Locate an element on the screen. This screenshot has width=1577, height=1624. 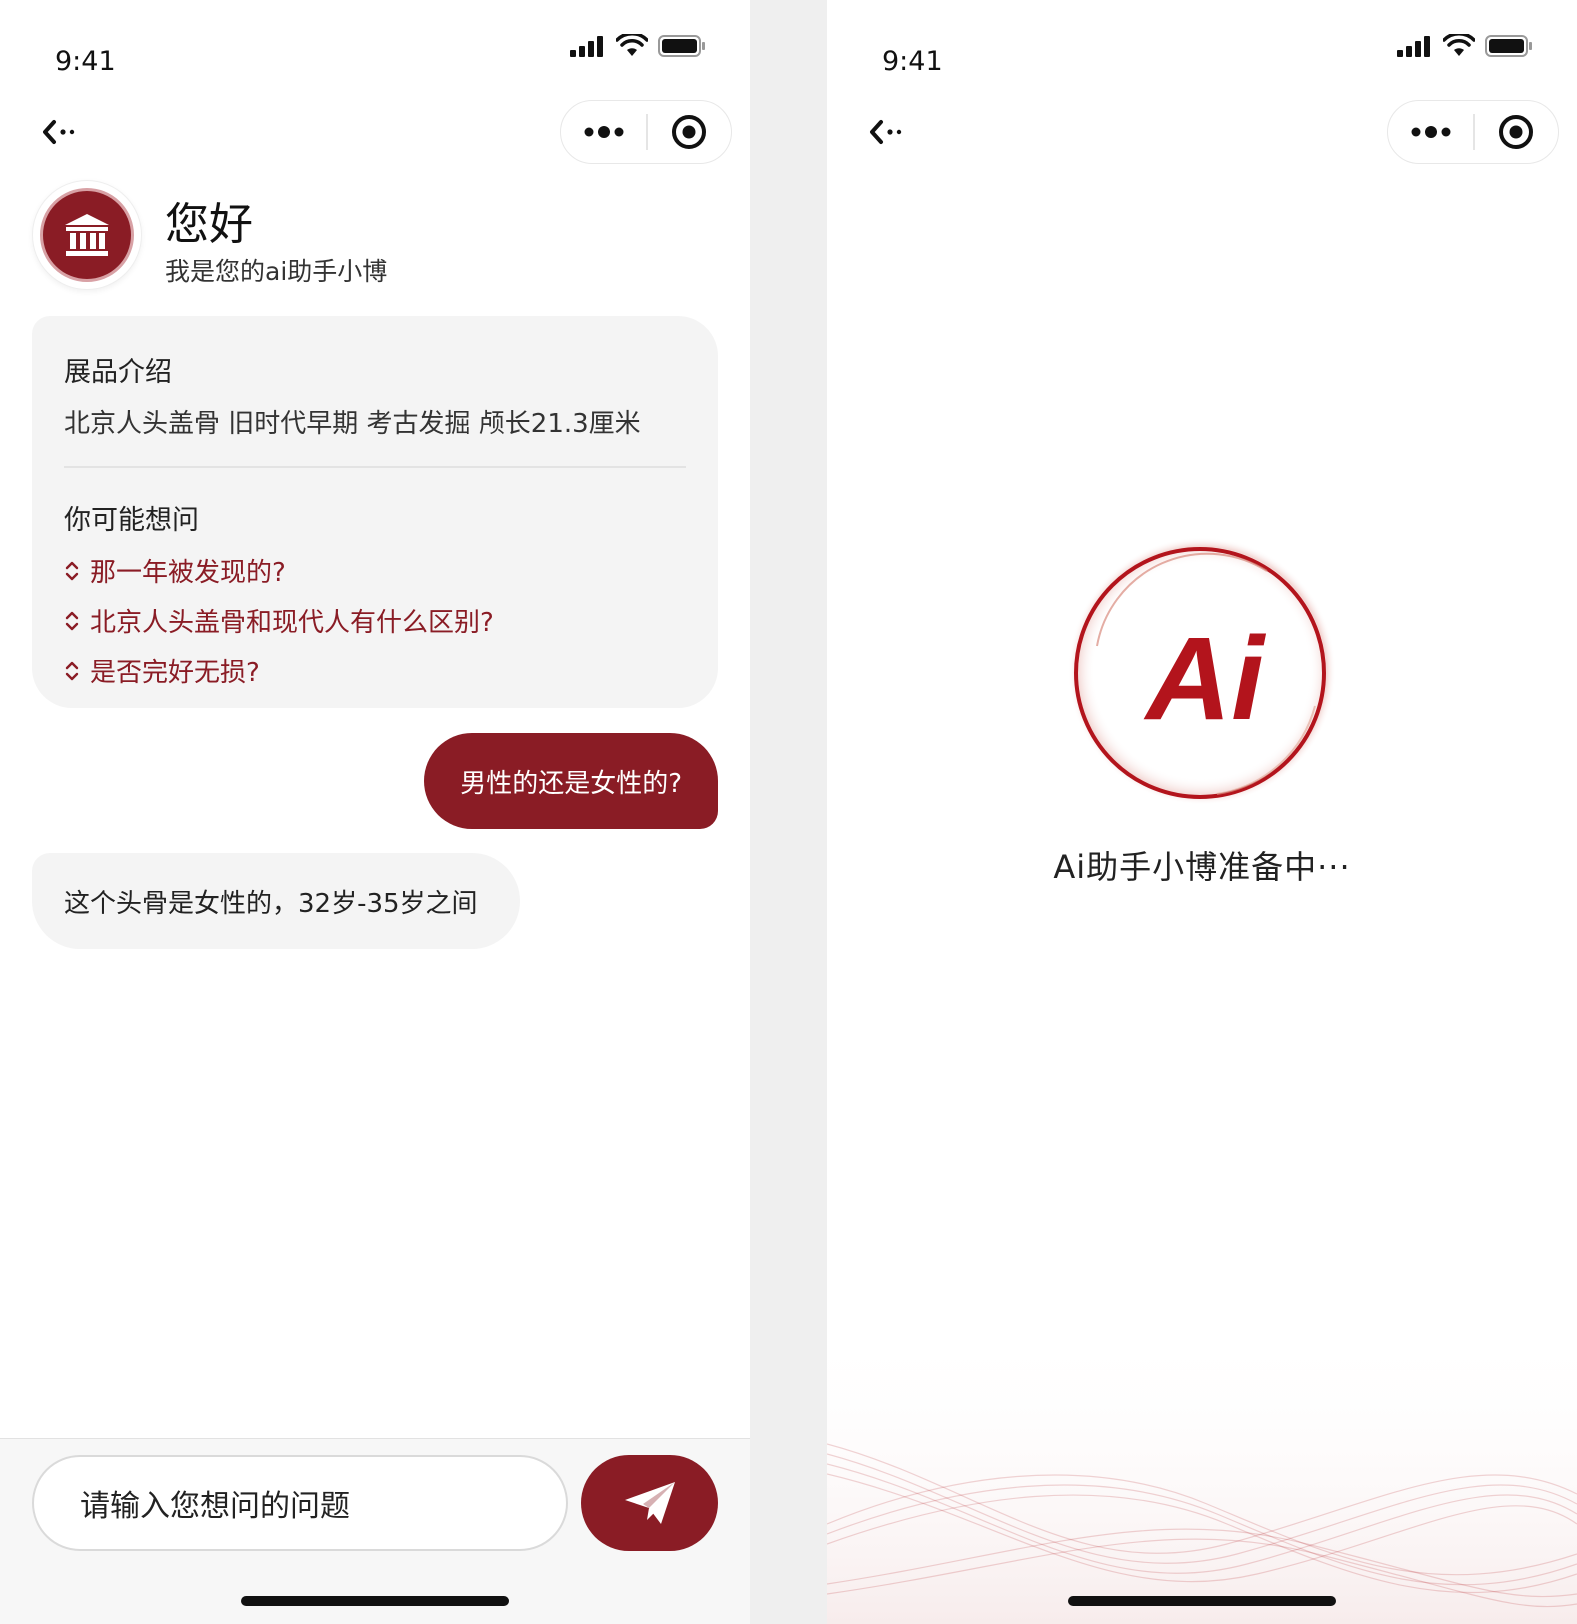
greeting-title: 您好 is located at coordinates (209, 224).